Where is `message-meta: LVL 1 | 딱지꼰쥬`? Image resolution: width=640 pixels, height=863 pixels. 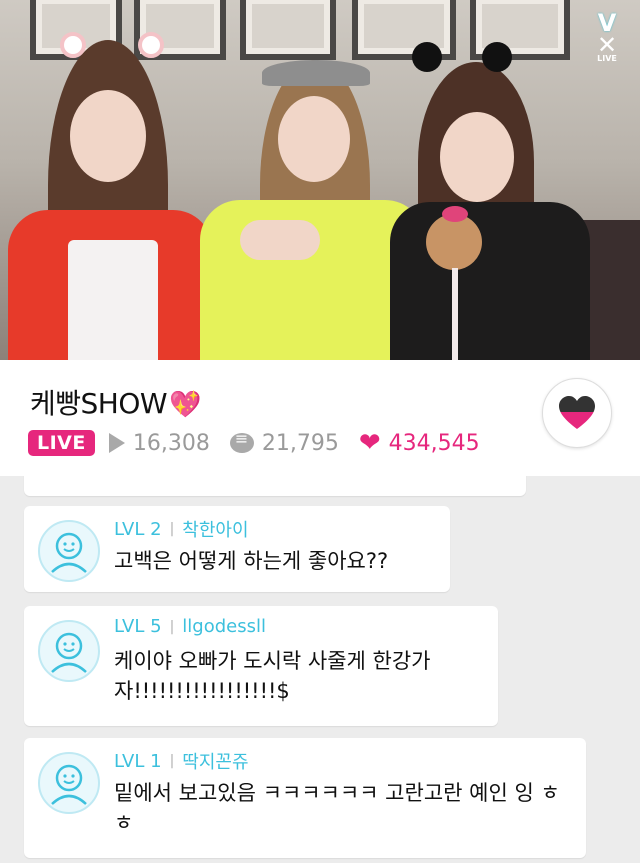 message-meta: LVL 1 | 딱지꼰쥬 is located at coordinates (181, 761).